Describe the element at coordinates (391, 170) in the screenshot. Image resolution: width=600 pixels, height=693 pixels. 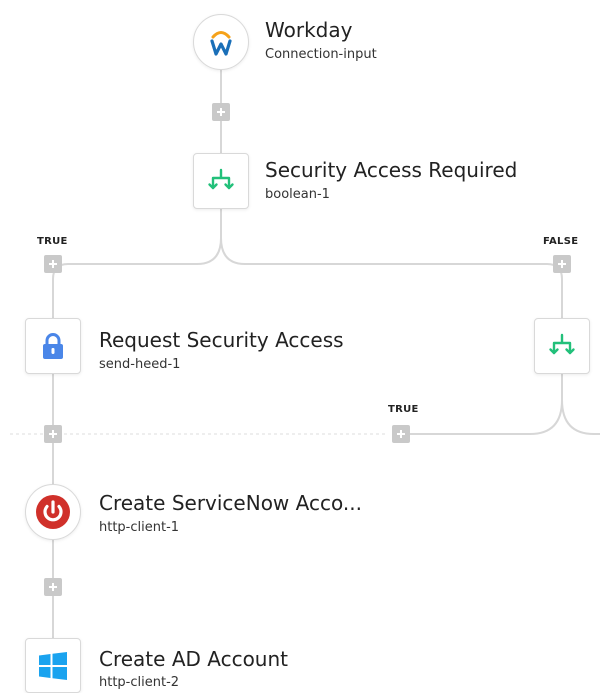
I see `security-access-required-node-title: Security Access Required` at that location.